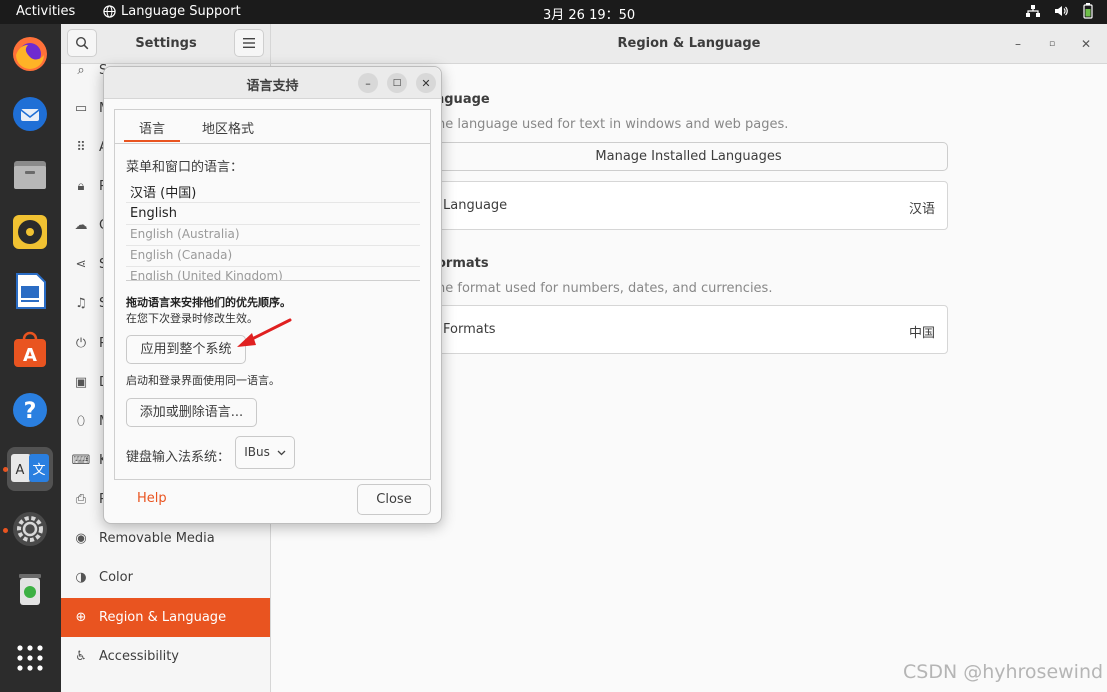  I want to click on writer-icon, so click(30, 291).